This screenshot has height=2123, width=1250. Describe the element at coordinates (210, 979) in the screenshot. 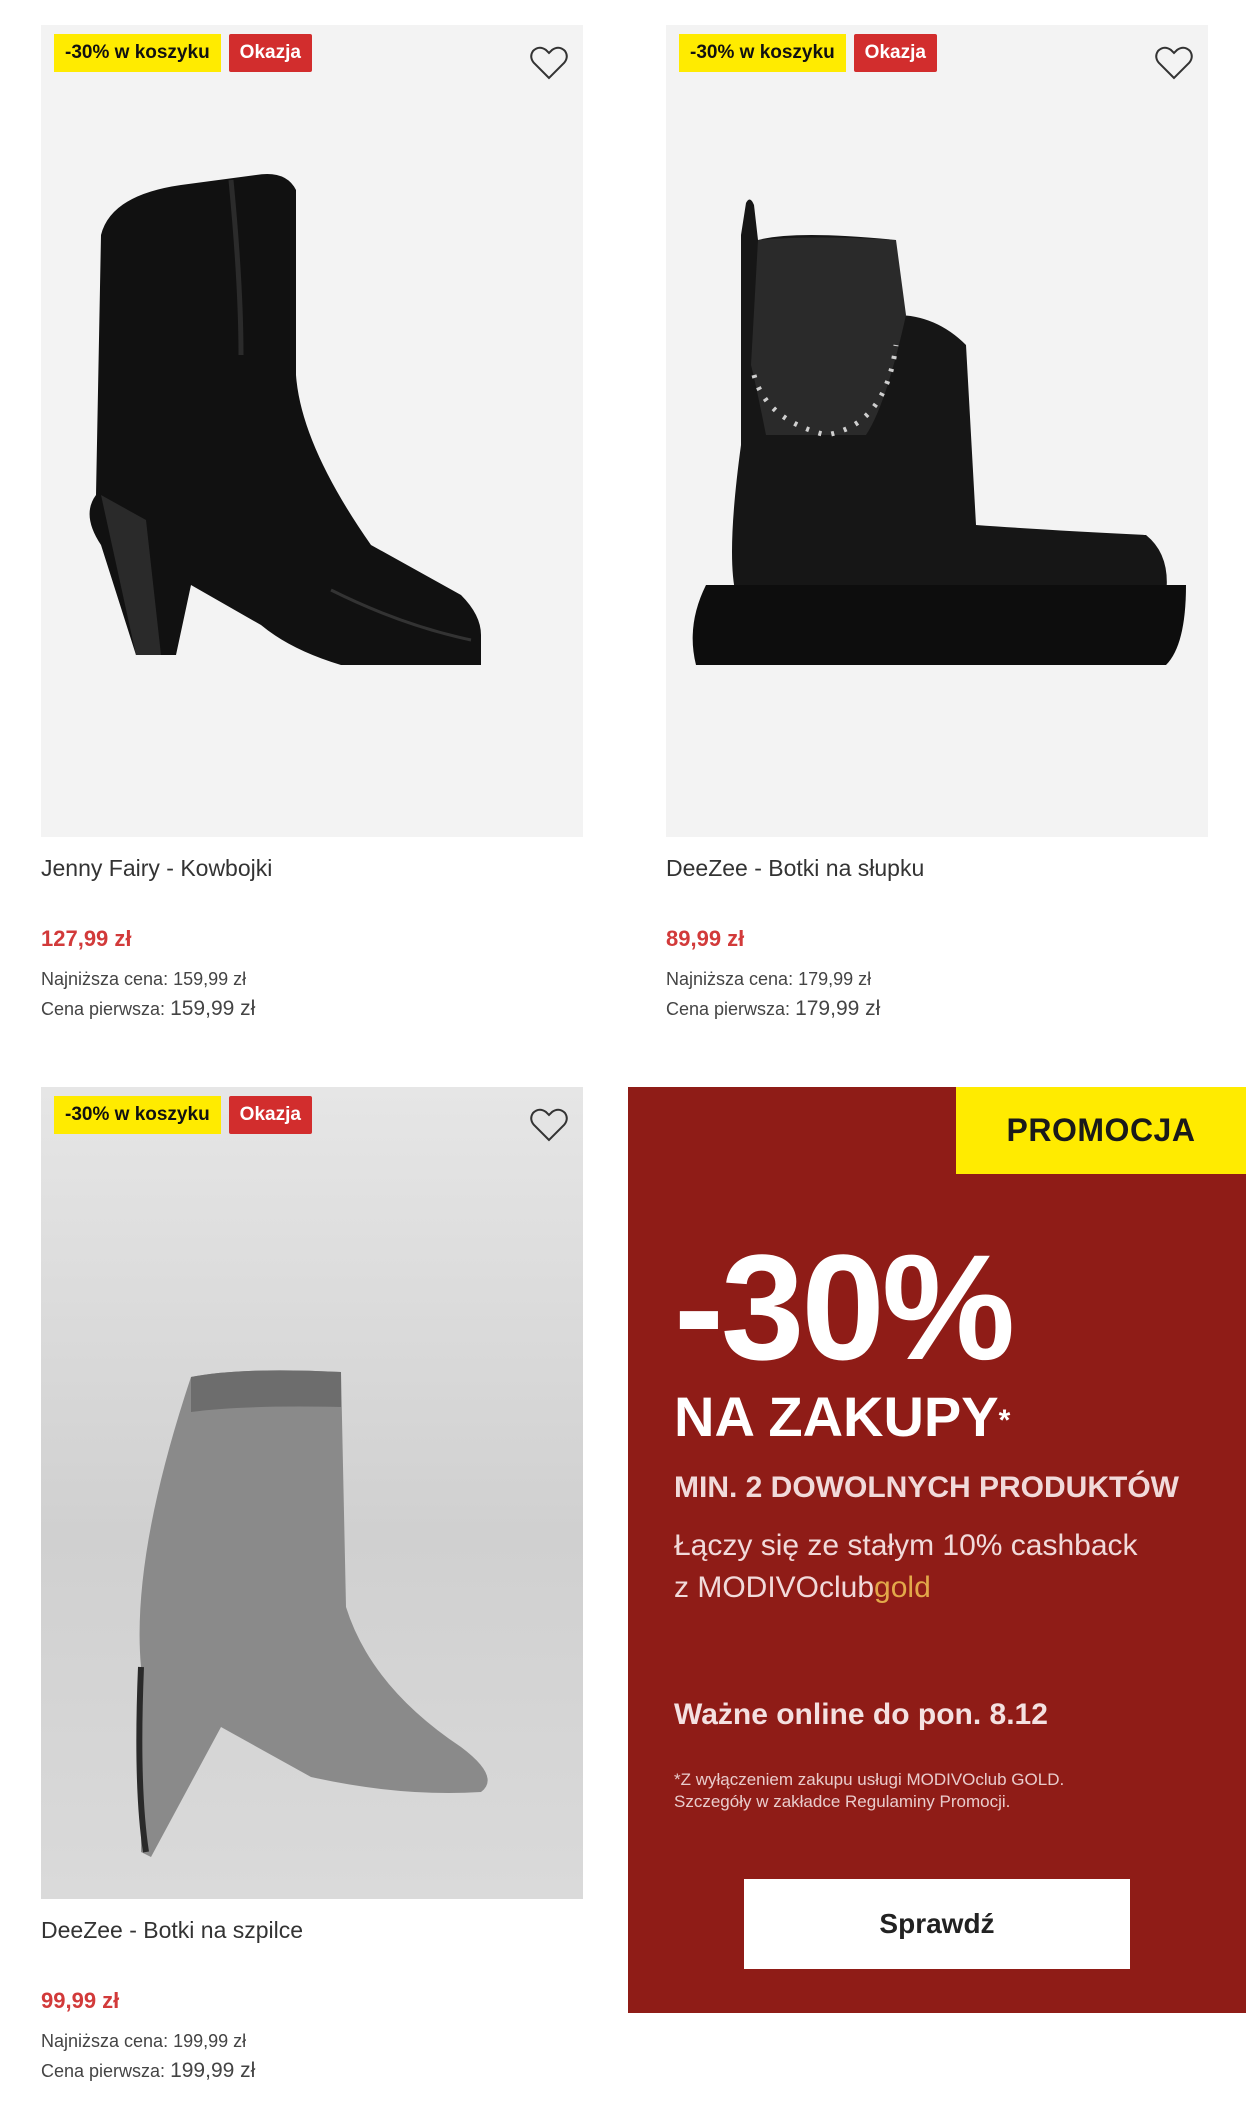

I see `lowest-price: 159,99 zł` at that location.